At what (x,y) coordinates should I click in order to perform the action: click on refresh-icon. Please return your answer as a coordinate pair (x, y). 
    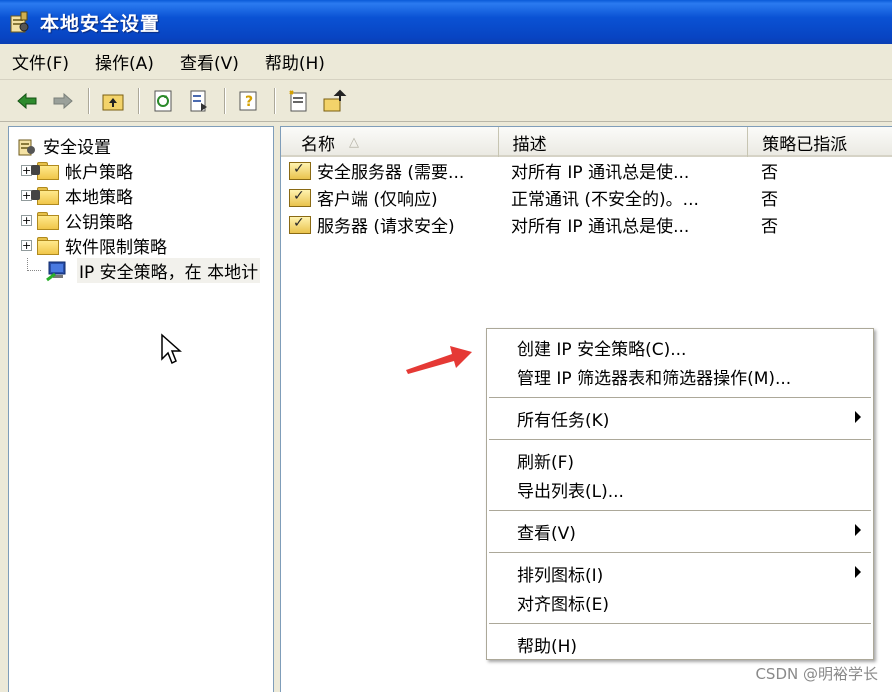
    Looking at the image, I should click on (163, 101).